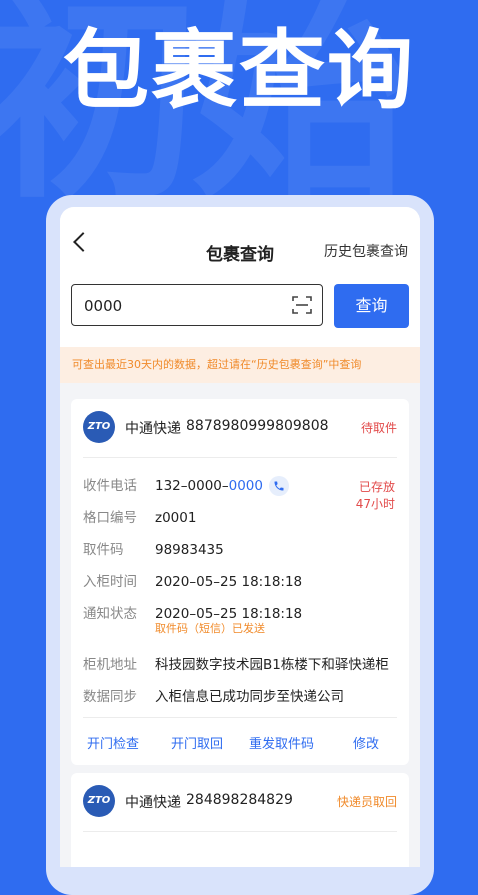 The height and width of the screenshot is (895, 478). I want to click on card-header: ZTO 中通快递 8878980999809808 待取件, so click(240, 428).